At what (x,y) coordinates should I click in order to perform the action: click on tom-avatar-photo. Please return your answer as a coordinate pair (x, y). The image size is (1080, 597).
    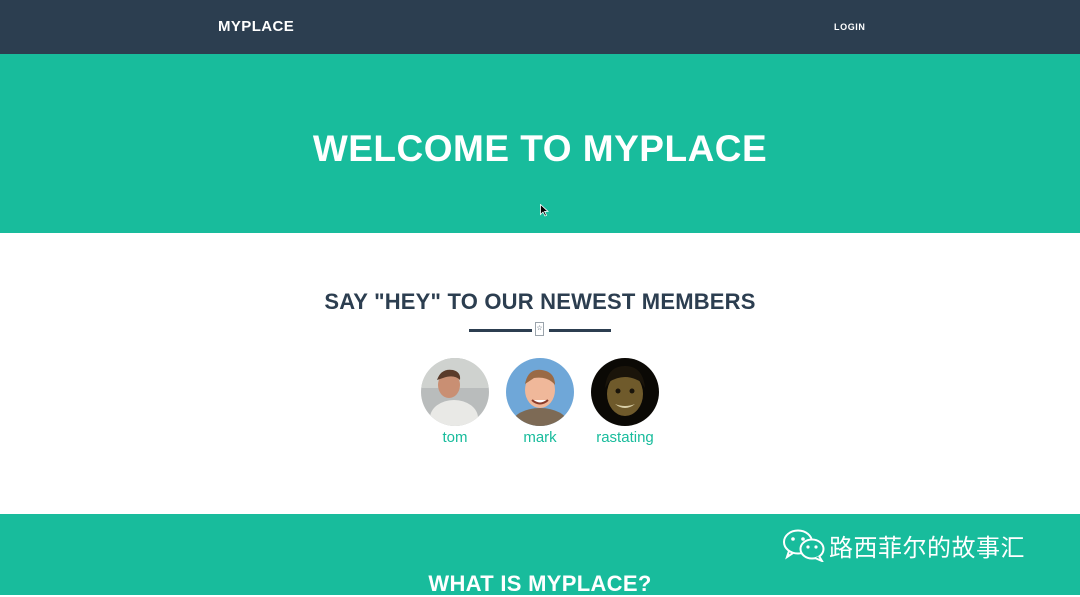
    Looking at the image, I should click on (455, 392).